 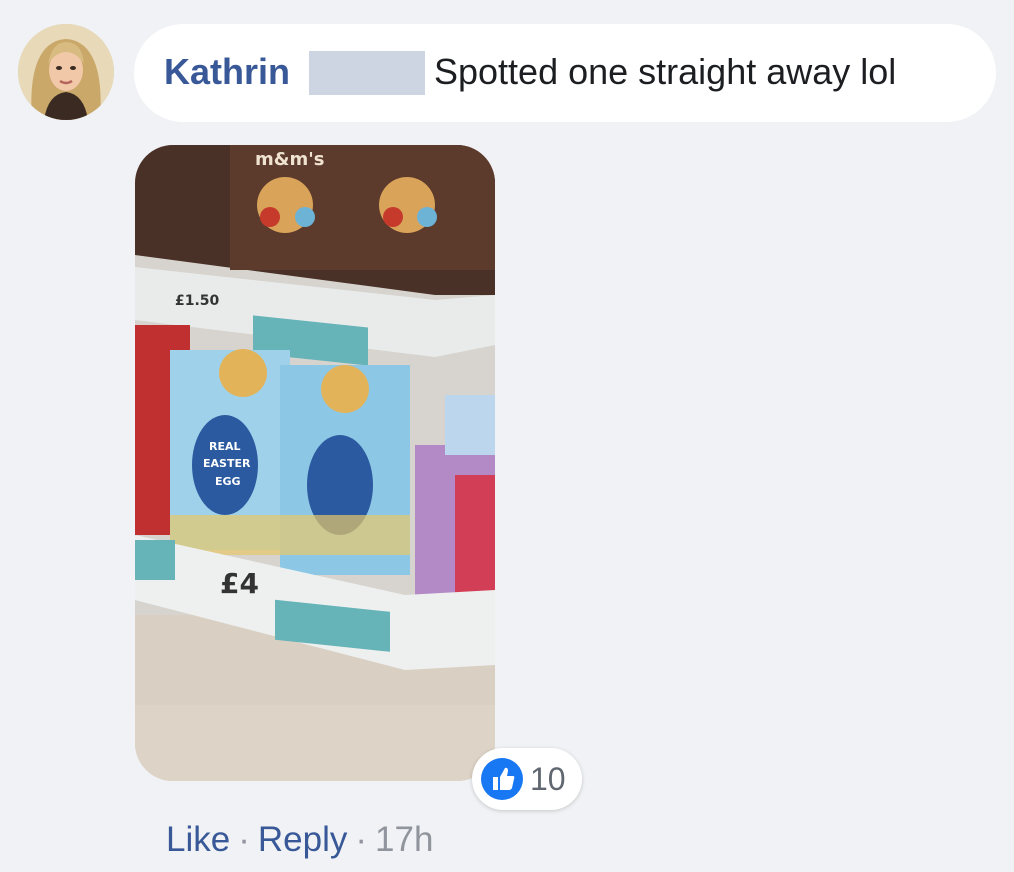 I want to click on redacted-surname, so click(x=367, y=73).